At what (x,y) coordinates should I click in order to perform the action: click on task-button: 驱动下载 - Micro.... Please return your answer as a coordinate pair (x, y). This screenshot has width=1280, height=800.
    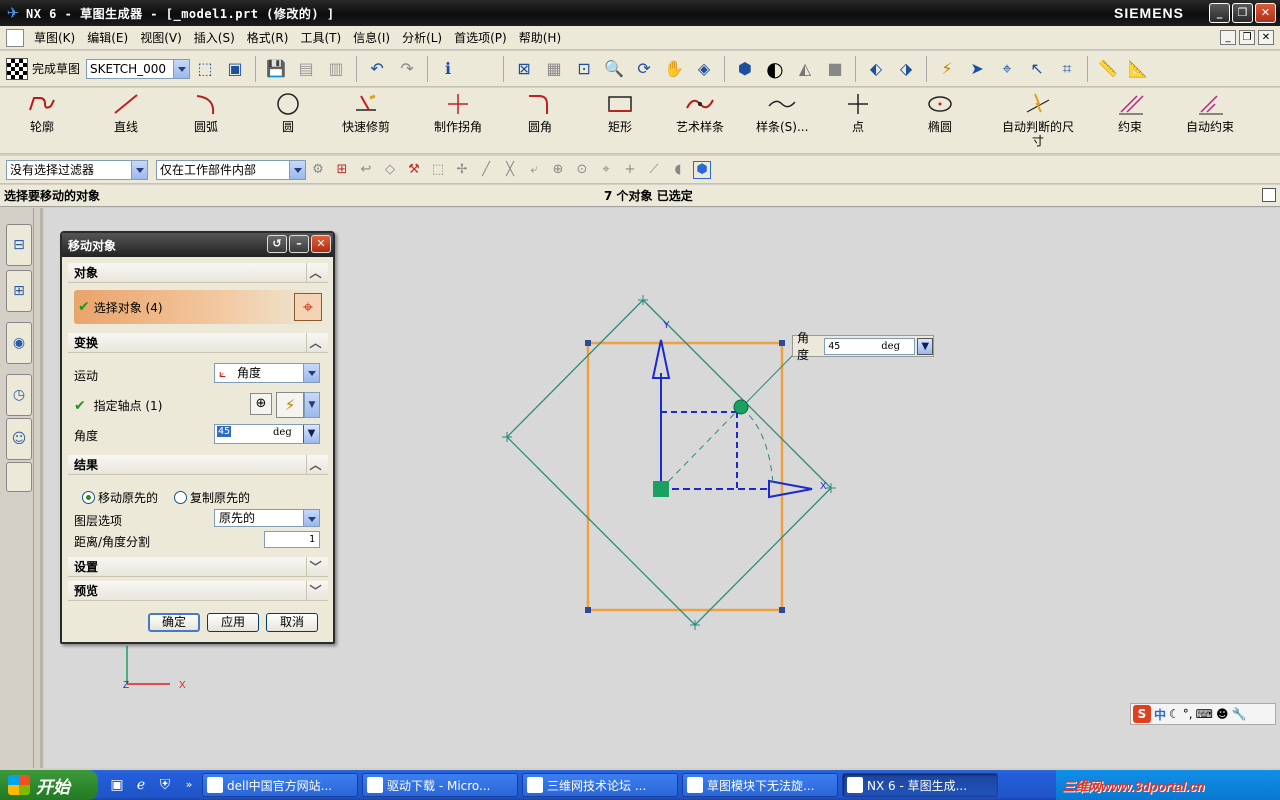
    Looking at the image, I should click on (440, 785).